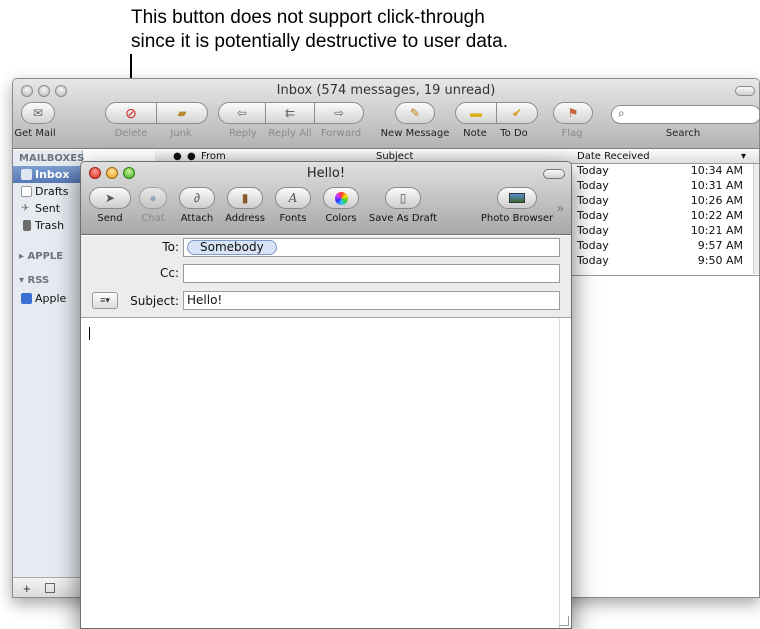 Image resolution: width=760 pixels, height=629 pixels. I want to click on send-paper-plane-icon: ➤, so click(110, 198).